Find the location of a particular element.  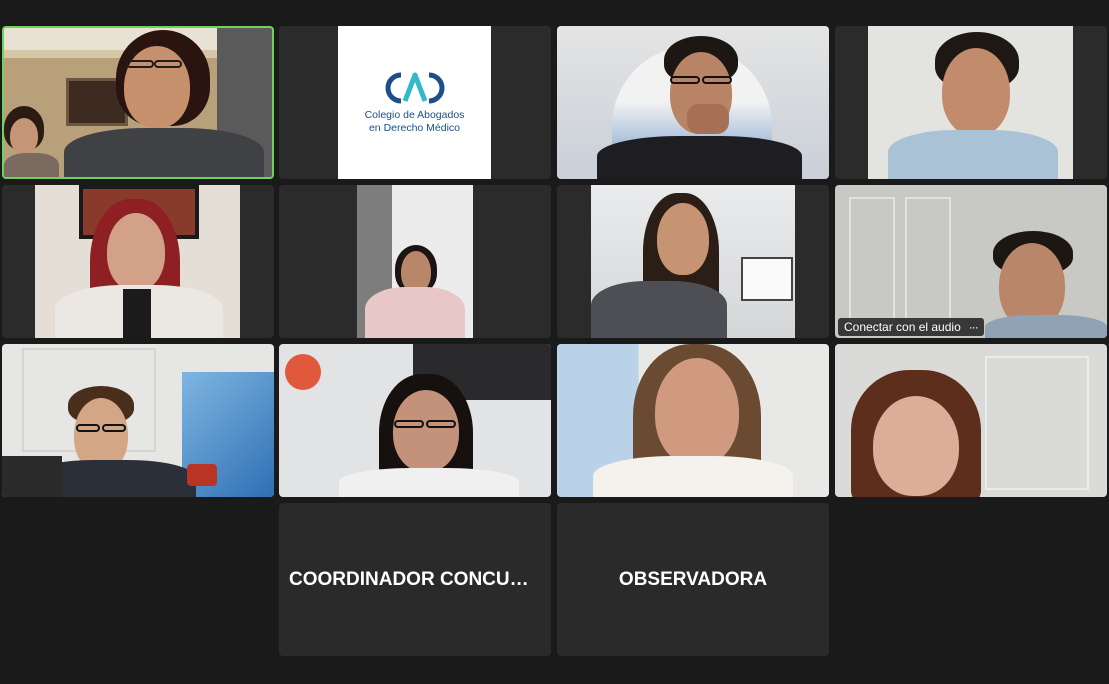

connect-audio-label: Conectar con el audio is located at coordinates (902, 327).